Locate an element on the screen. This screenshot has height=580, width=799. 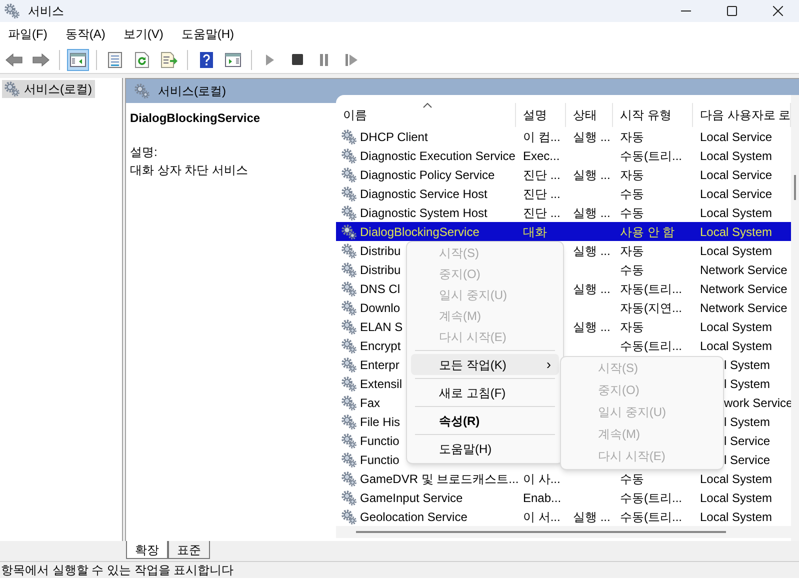
maximize-icon is located at coordinates (732, 11).